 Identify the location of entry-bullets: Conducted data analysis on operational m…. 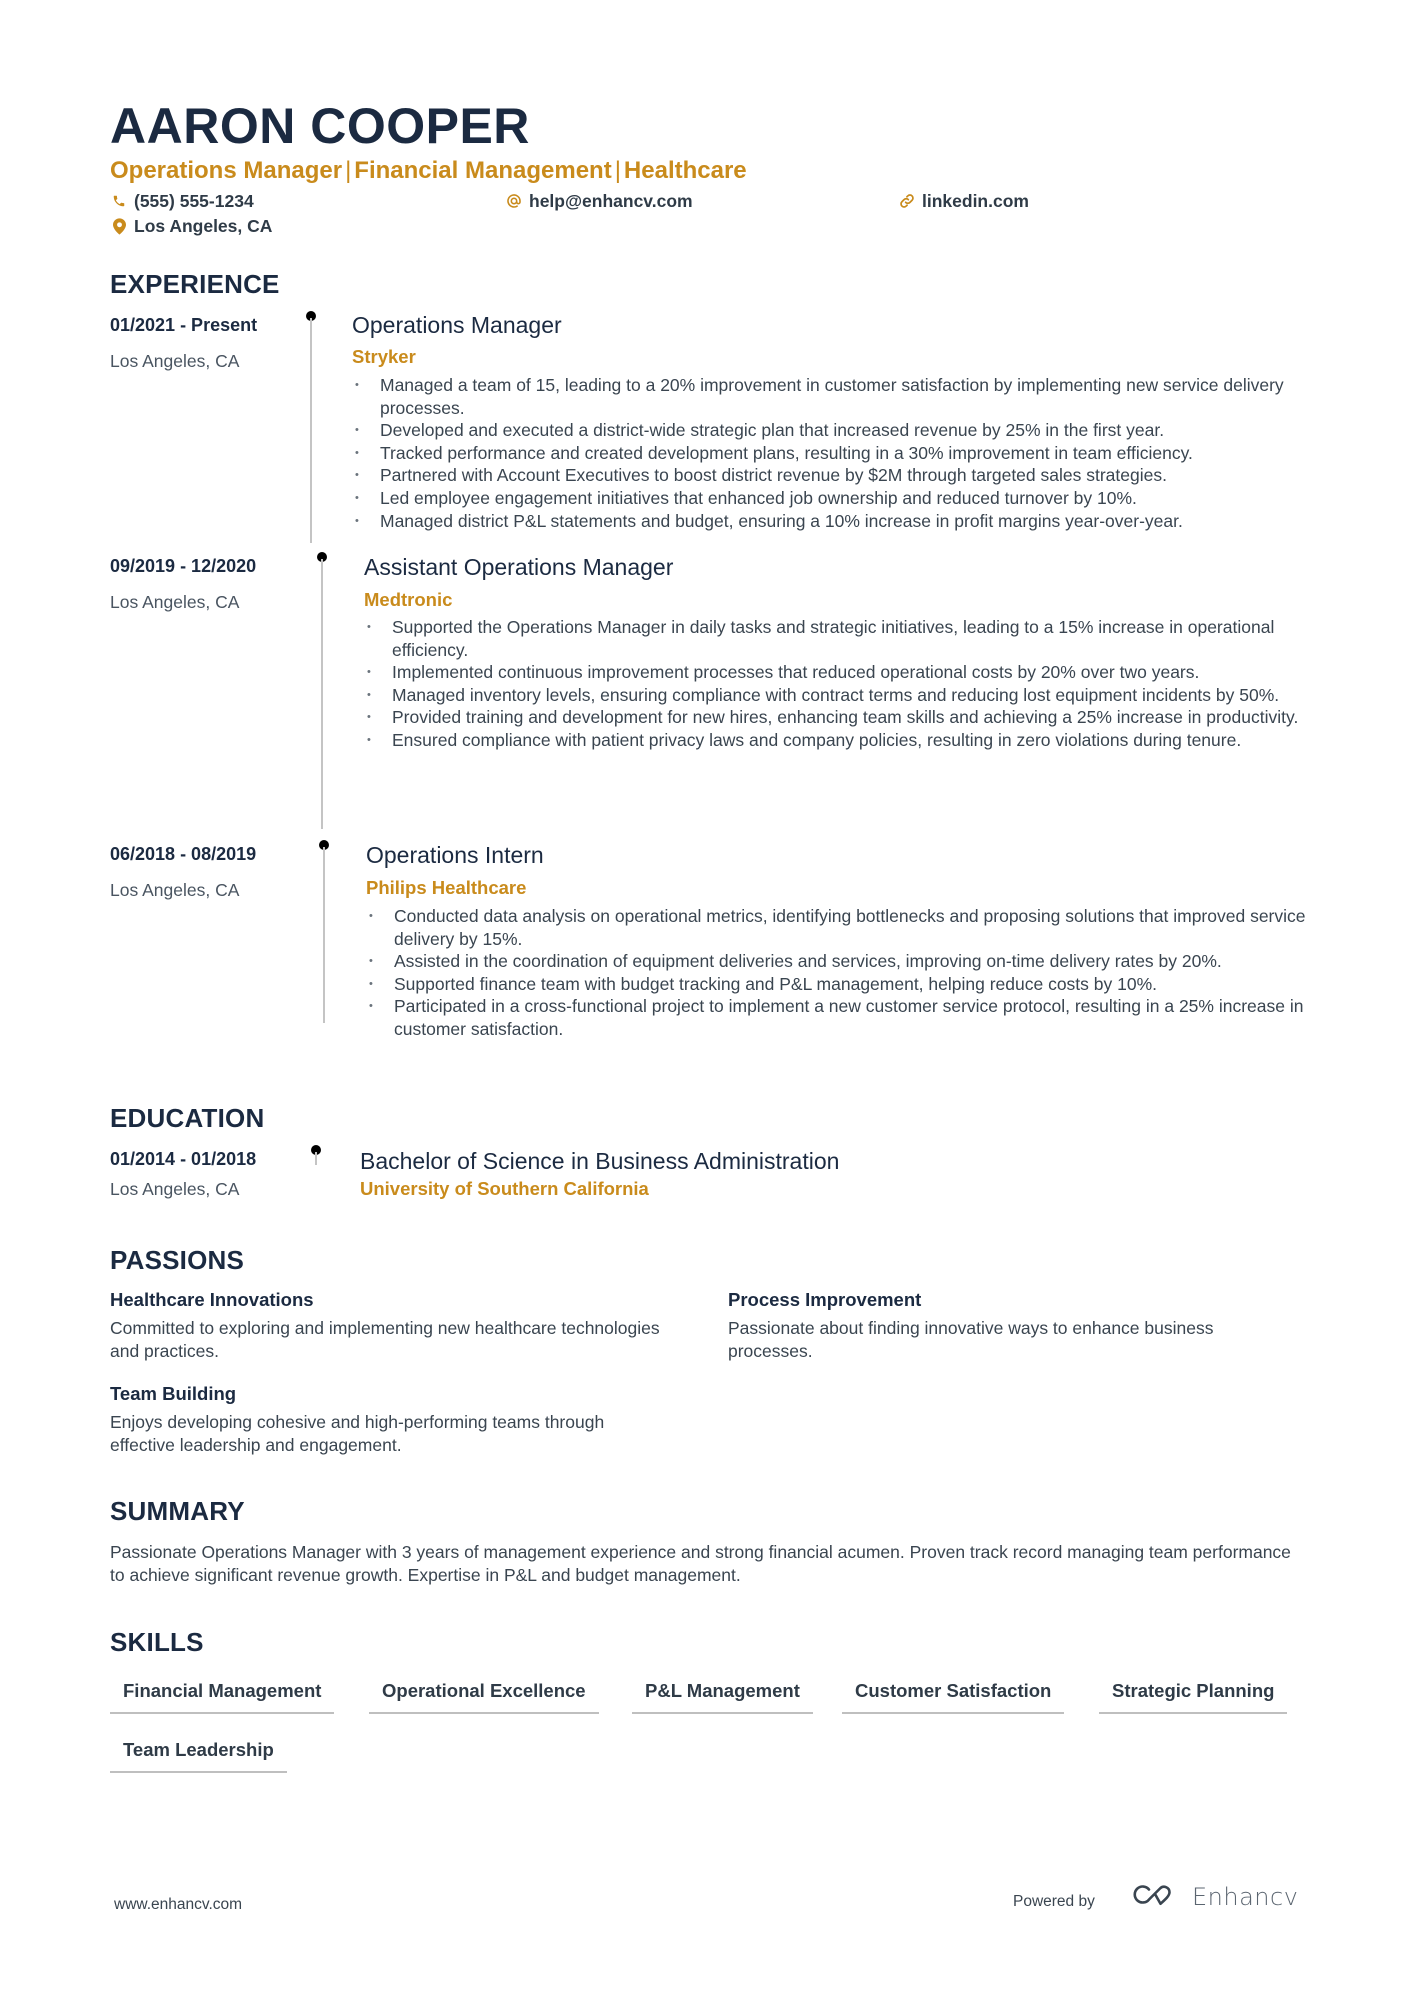
(841, 973).